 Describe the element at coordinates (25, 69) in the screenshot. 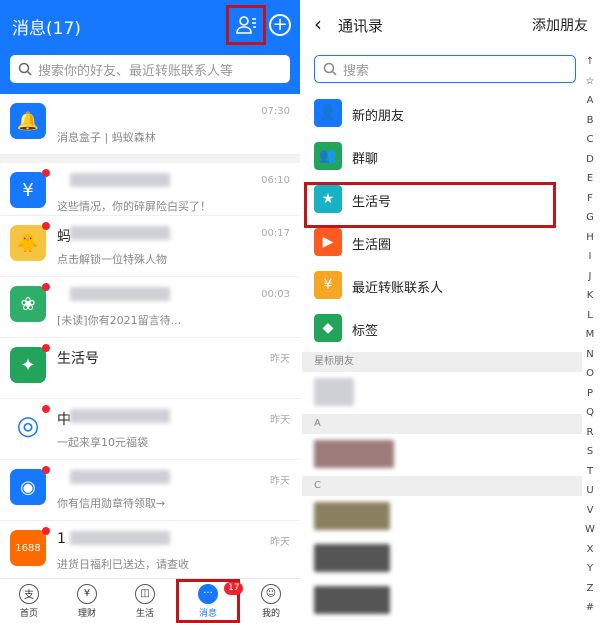

I see `search-icon` at that location.